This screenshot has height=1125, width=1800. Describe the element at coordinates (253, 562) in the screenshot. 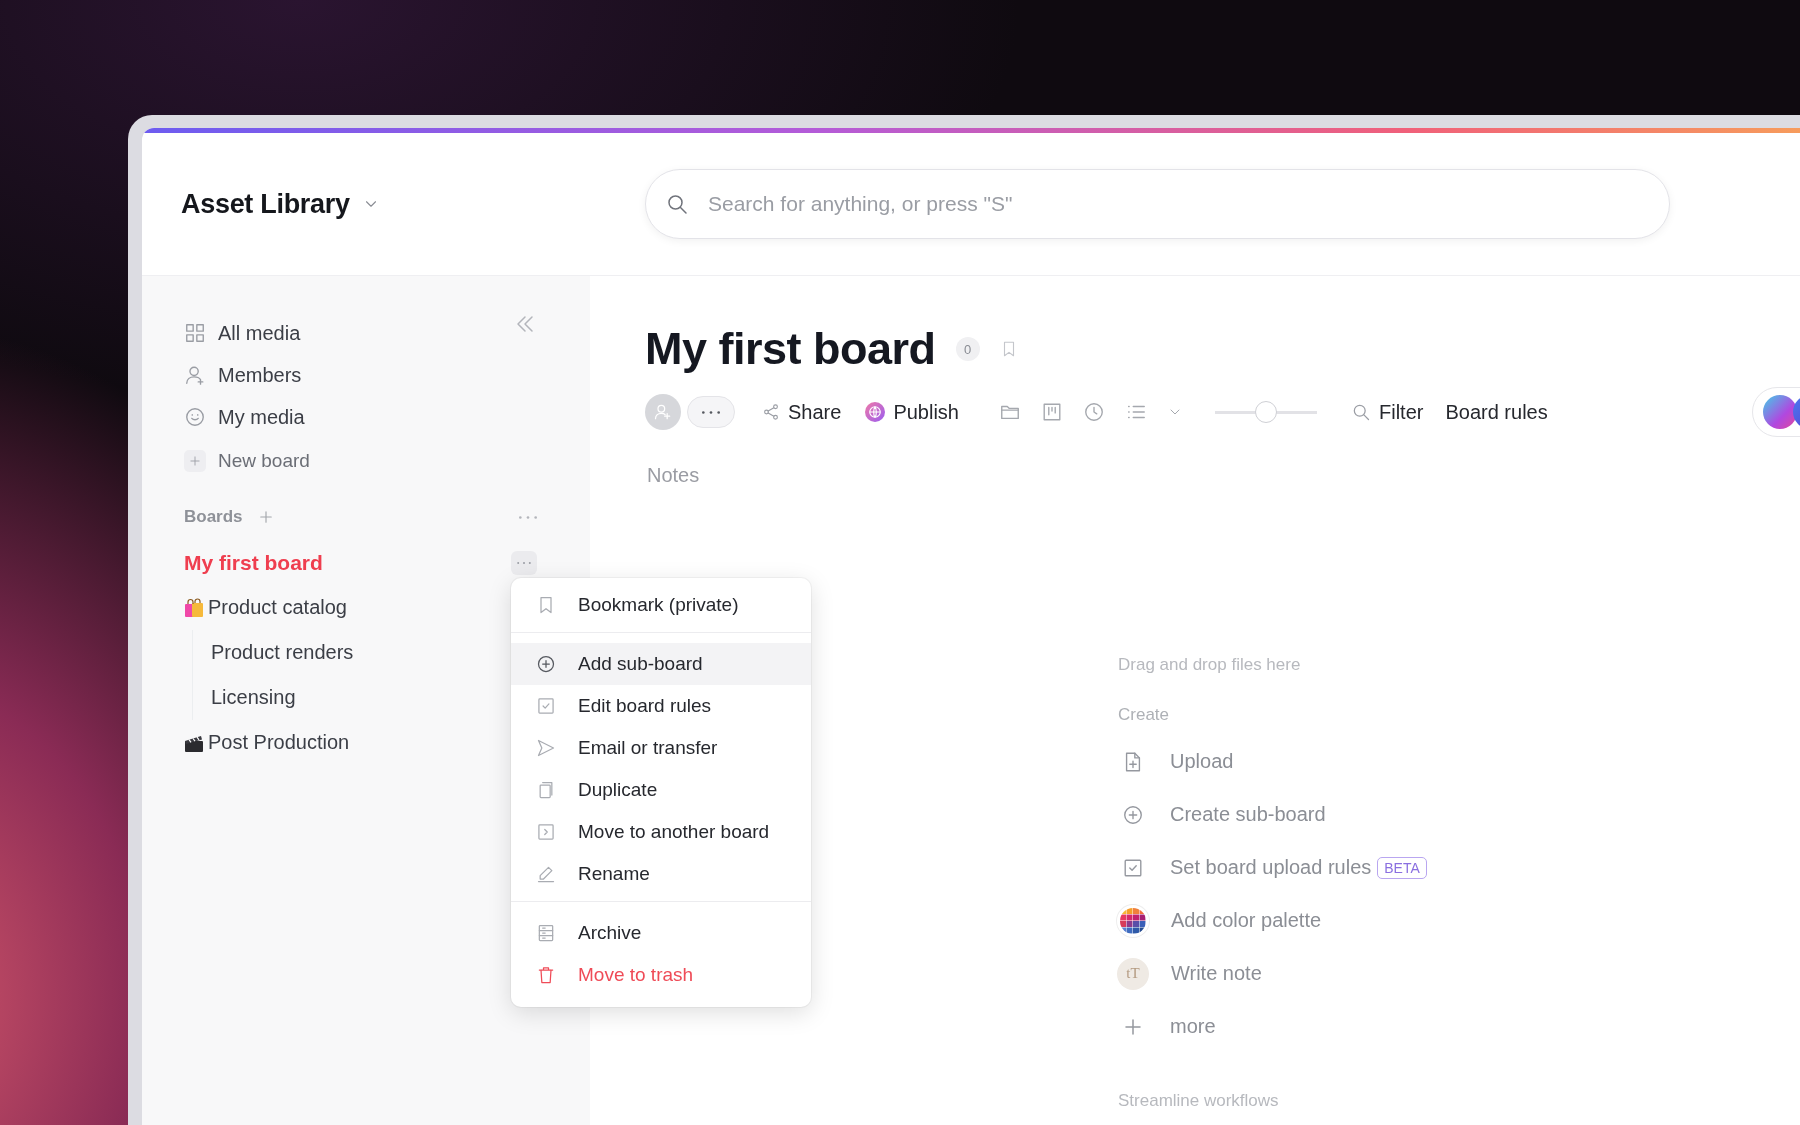

I see `board-item: My first board` at that location.